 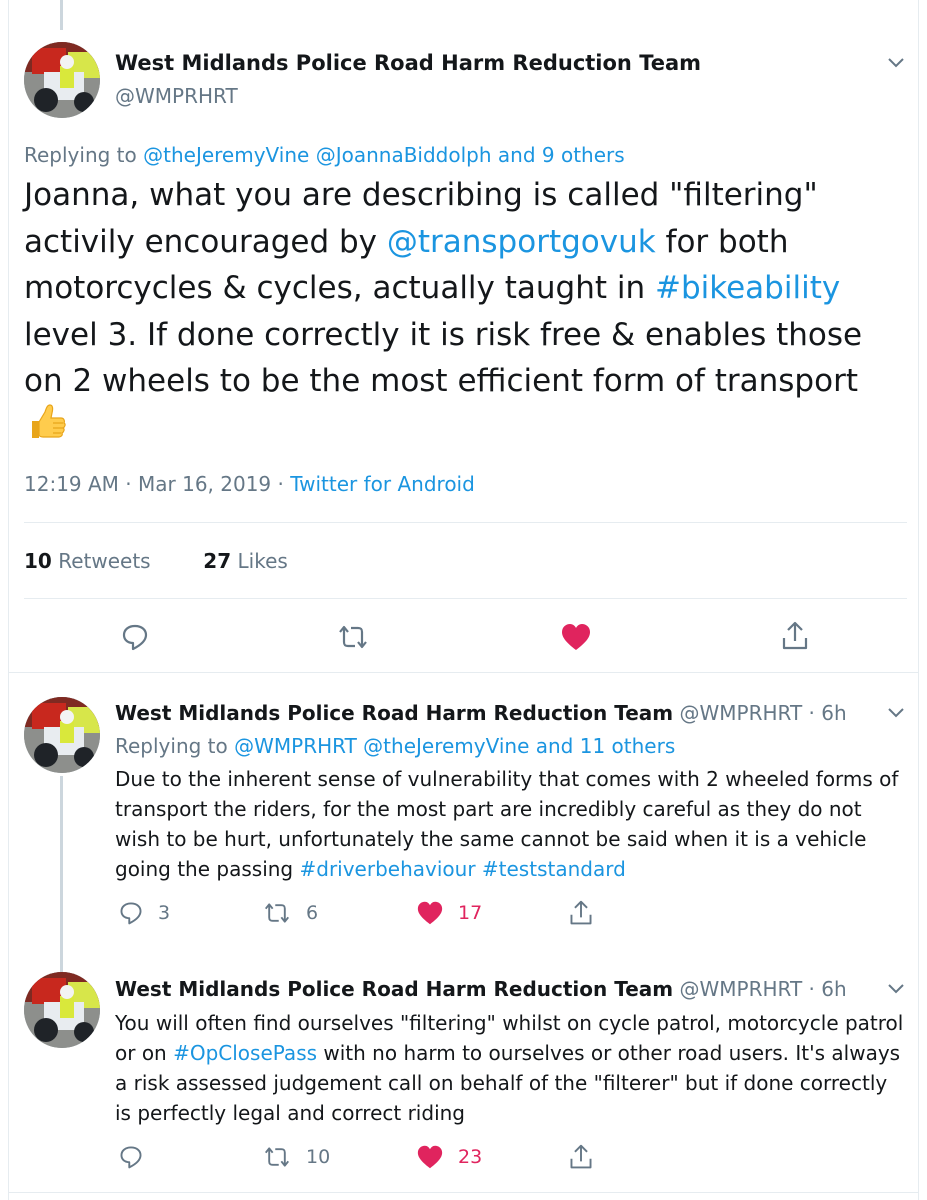 What do you see at coordinates (918, 600) in the screenshot?
I see `timeline-right-border` at bounding box center [918, 600].